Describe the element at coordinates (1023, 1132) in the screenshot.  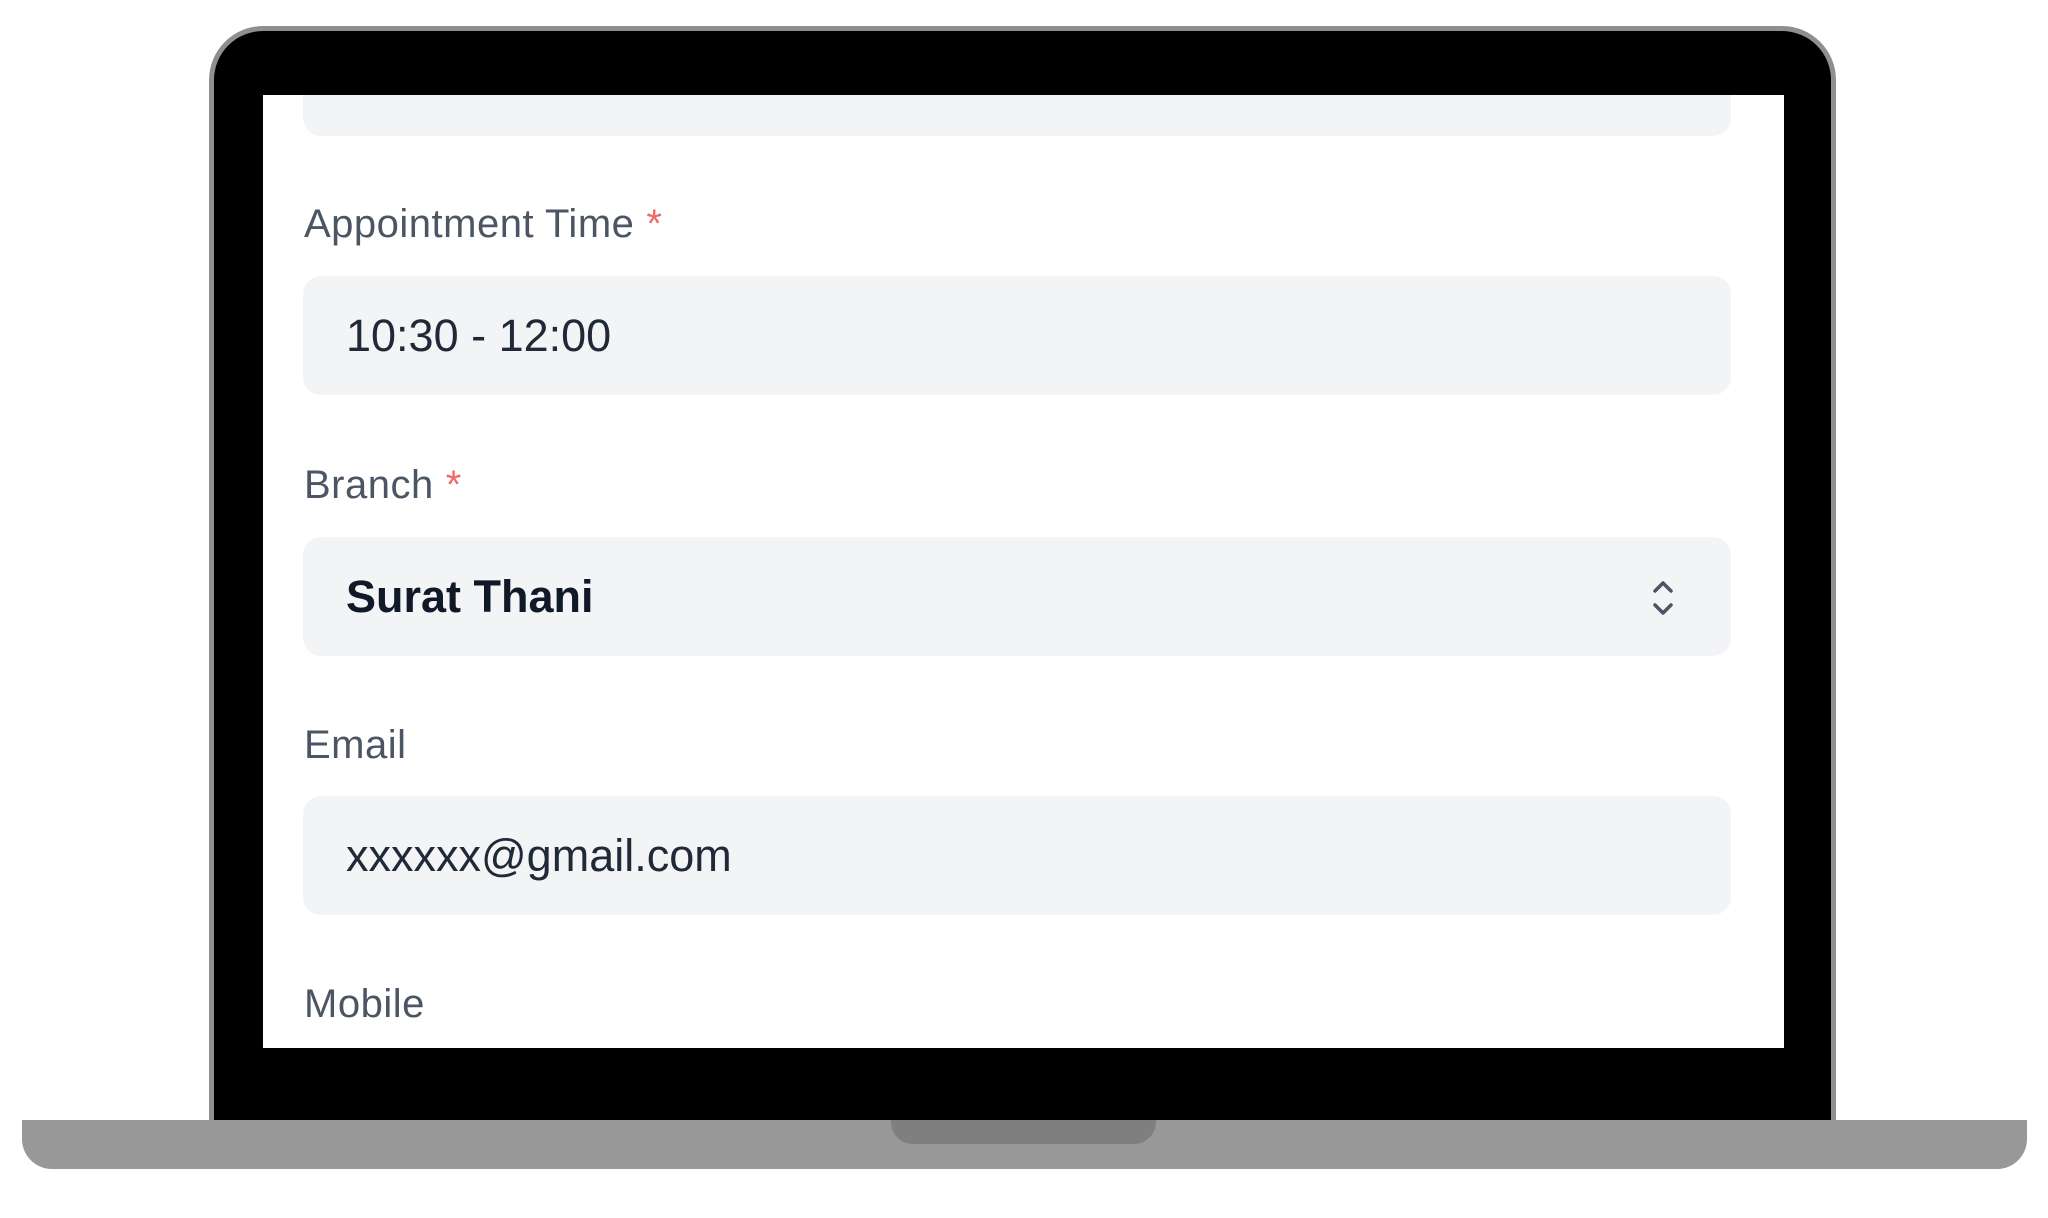
I see `laptop-notch` at that location.